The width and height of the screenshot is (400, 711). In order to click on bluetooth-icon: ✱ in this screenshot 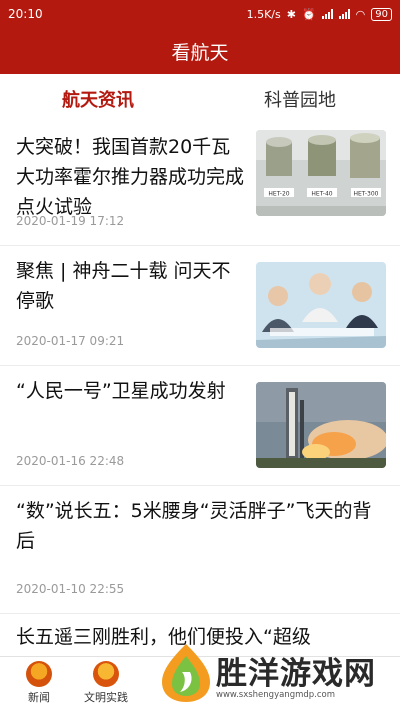, I will do `click(291, 14)`.